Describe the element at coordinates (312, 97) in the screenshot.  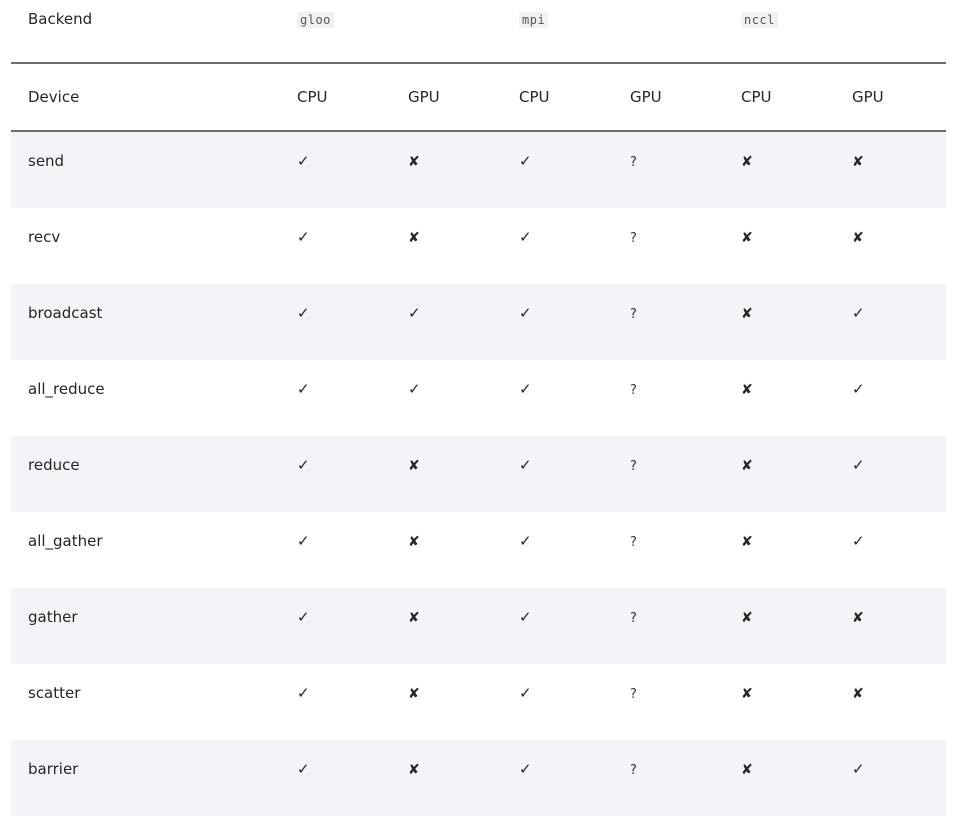
I see `device-gloo-cpu: CPU` at that location.